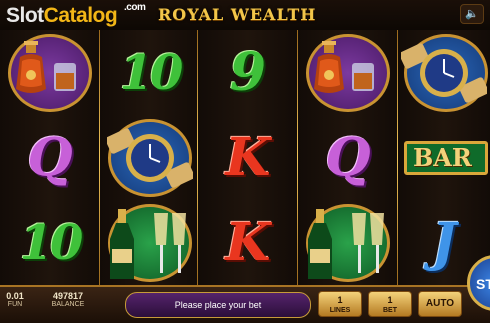  Describe the element at coordinates (237, 14) in the screenshot. I see `game-title: ROYAL WEALTH` at that location.